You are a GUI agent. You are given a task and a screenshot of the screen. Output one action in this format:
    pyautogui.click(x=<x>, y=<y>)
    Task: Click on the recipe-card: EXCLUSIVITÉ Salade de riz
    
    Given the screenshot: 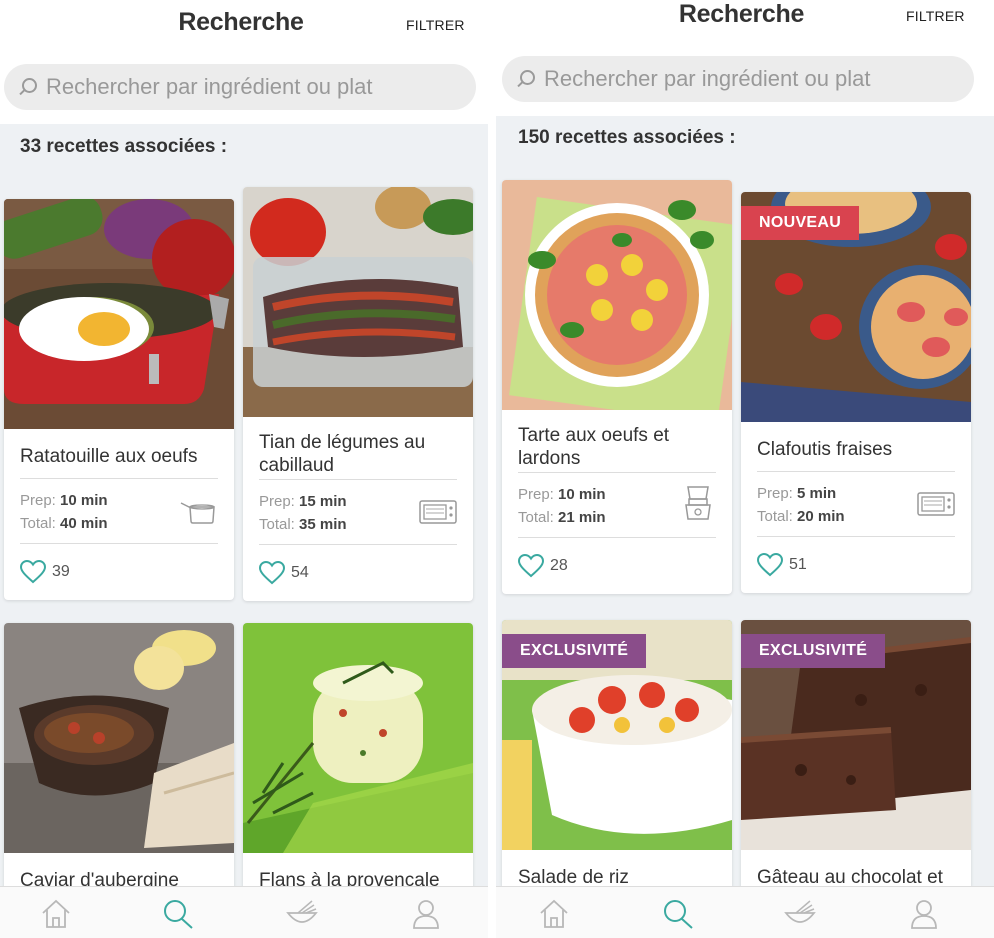 What is the action you would take?
    pyautogui.click(x=617, y=755)
    